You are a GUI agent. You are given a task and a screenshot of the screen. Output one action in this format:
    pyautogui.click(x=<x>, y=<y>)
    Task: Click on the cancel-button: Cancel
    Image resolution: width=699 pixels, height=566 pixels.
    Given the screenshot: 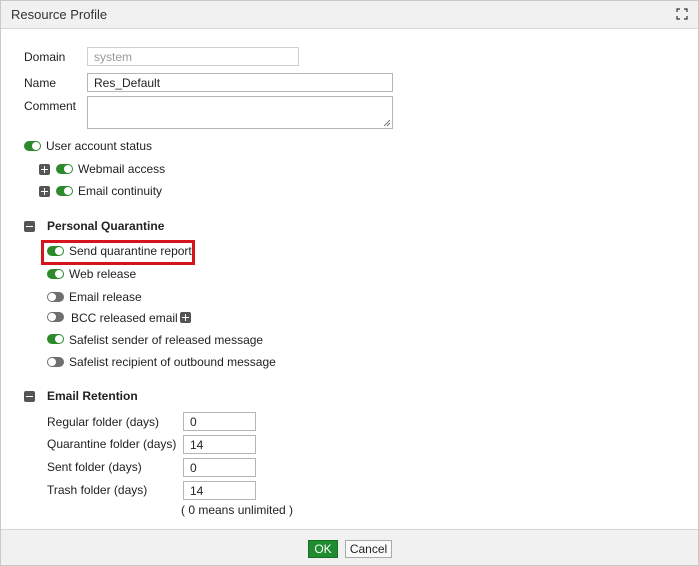 What is the action you would take?
    pyautogui.click(x=368, y=549)
    